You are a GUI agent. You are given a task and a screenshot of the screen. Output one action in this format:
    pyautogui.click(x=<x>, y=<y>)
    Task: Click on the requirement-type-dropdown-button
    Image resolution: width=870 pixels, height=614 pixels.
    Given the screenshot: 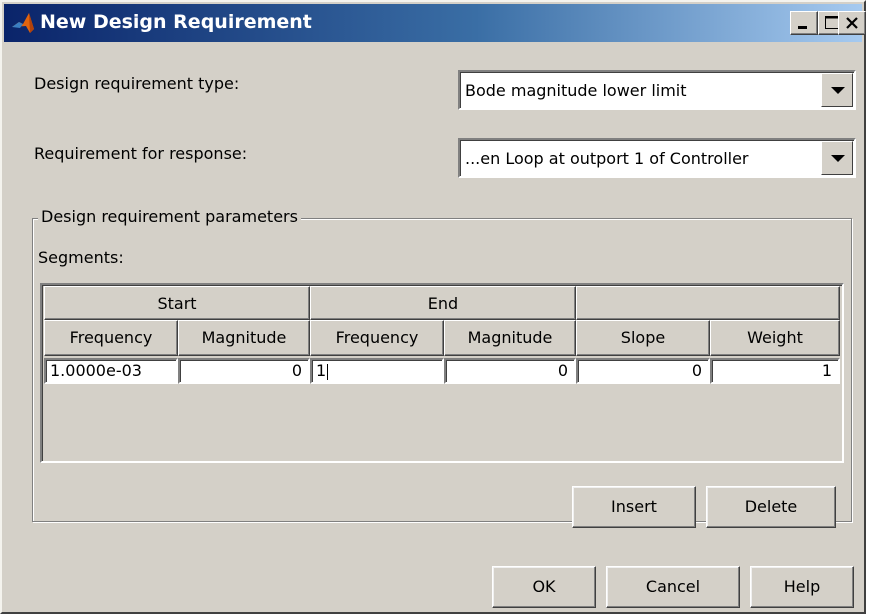 What is the action you would take?
    pyautogui.click(x=837, y=90)
    